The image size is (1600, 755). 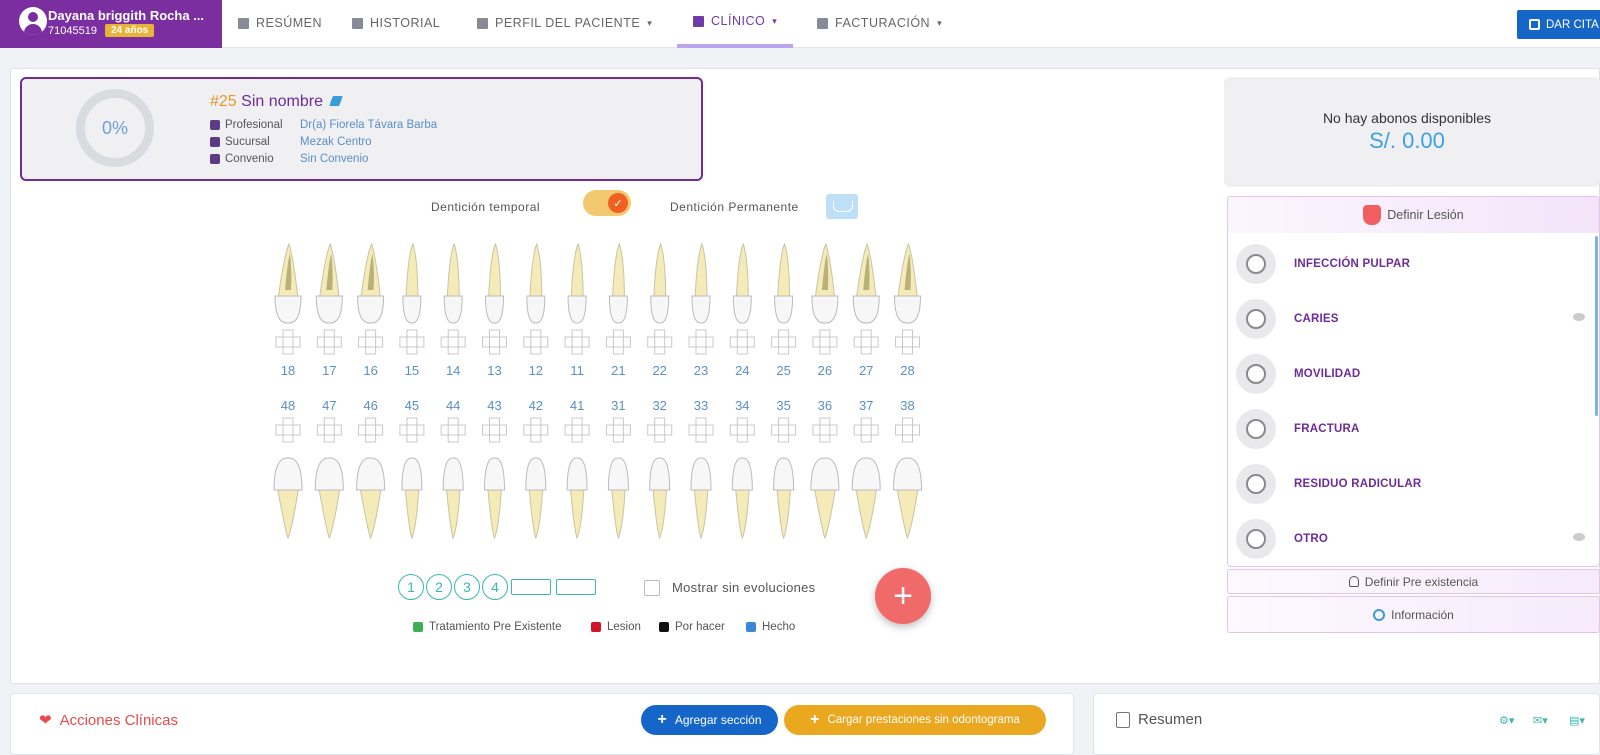 What do you see at coordinates (370, 405) in the screenshot?
I see `tooth-number: 46` at bounding box center [370, 405].